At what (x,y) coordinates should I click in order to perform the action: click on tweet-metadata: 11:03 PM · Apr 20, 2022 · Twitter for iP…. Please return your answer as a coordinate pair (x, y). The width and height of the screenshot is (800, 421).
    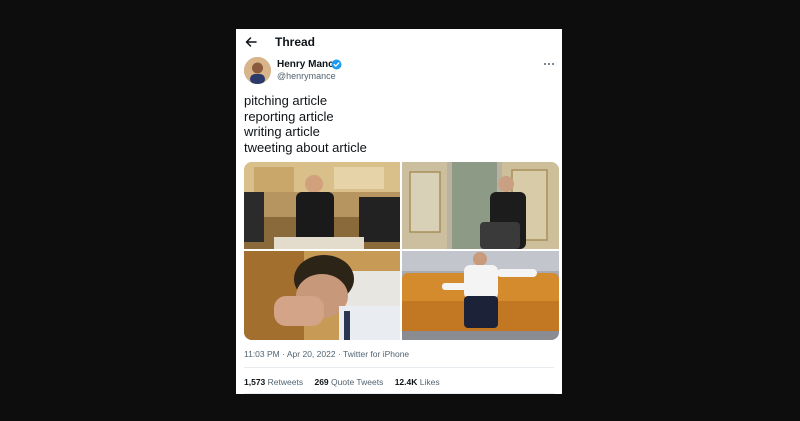
    Looking at the image, I should click on (326, 354).